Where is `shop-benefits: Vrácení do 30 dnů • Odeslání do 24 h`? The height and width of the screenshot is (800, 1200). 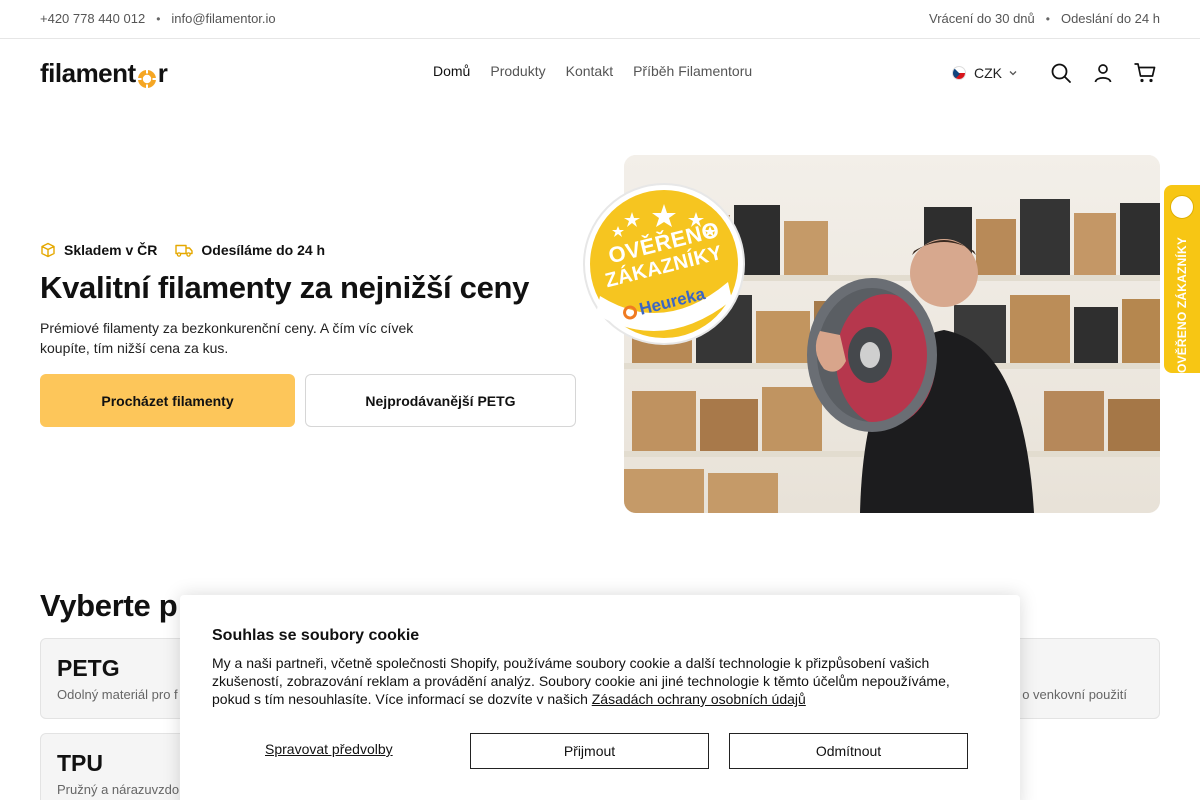
shop-benefits: Vrácení do 30 dnů • Odeslání do 24 h is located at coordinates (1044, 18).